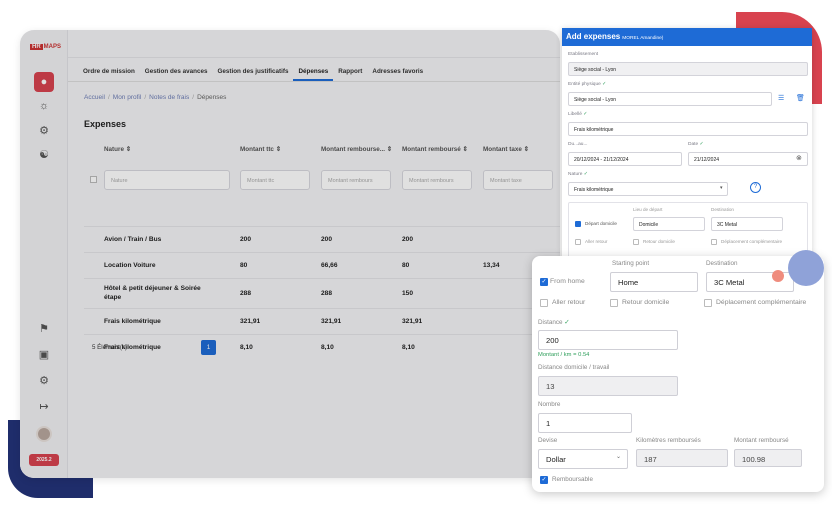 This screenshot has height=510, width=832. Describe the element at coordinates (260, 149) in the screenshot. I see `column-header-montant-ttc: Montant ttc ⇕` at that location.